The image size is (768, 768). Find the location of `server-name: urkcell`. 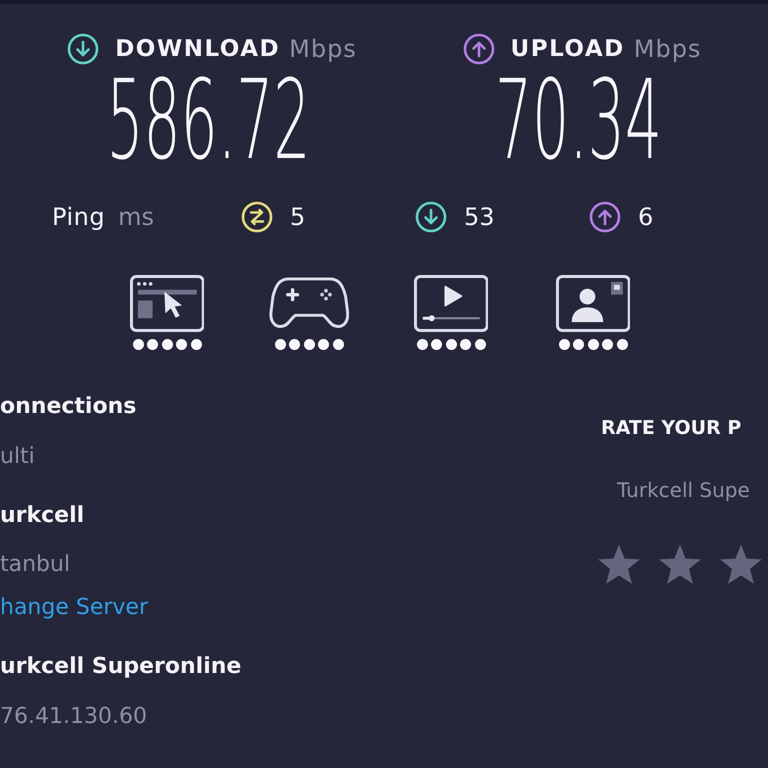

server-name: urkcell is located at coordinates (42, 516).